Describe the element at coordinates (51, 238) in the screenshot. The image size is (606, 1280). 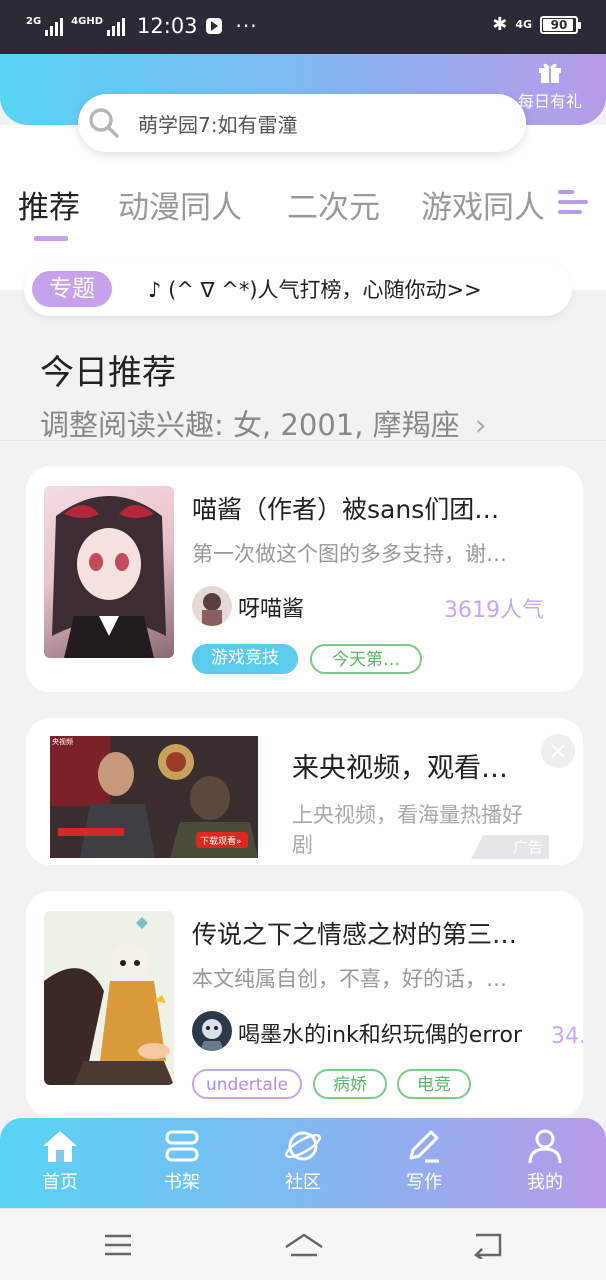
I see `tab-active-indicator` at that location.